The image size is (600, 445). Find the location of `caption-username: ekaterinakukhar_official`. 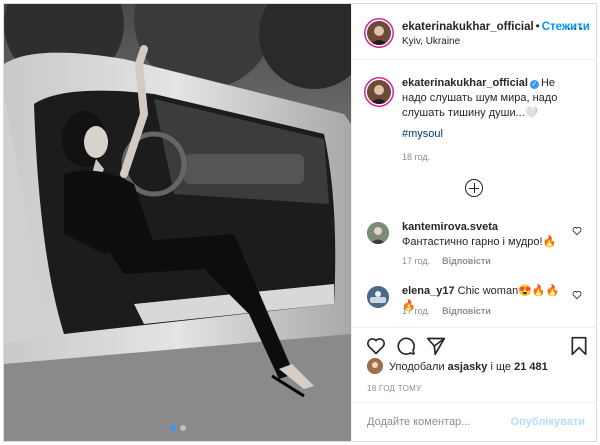

caption-username: ekaterinakukhar_official is located at coordinates (465, 83).